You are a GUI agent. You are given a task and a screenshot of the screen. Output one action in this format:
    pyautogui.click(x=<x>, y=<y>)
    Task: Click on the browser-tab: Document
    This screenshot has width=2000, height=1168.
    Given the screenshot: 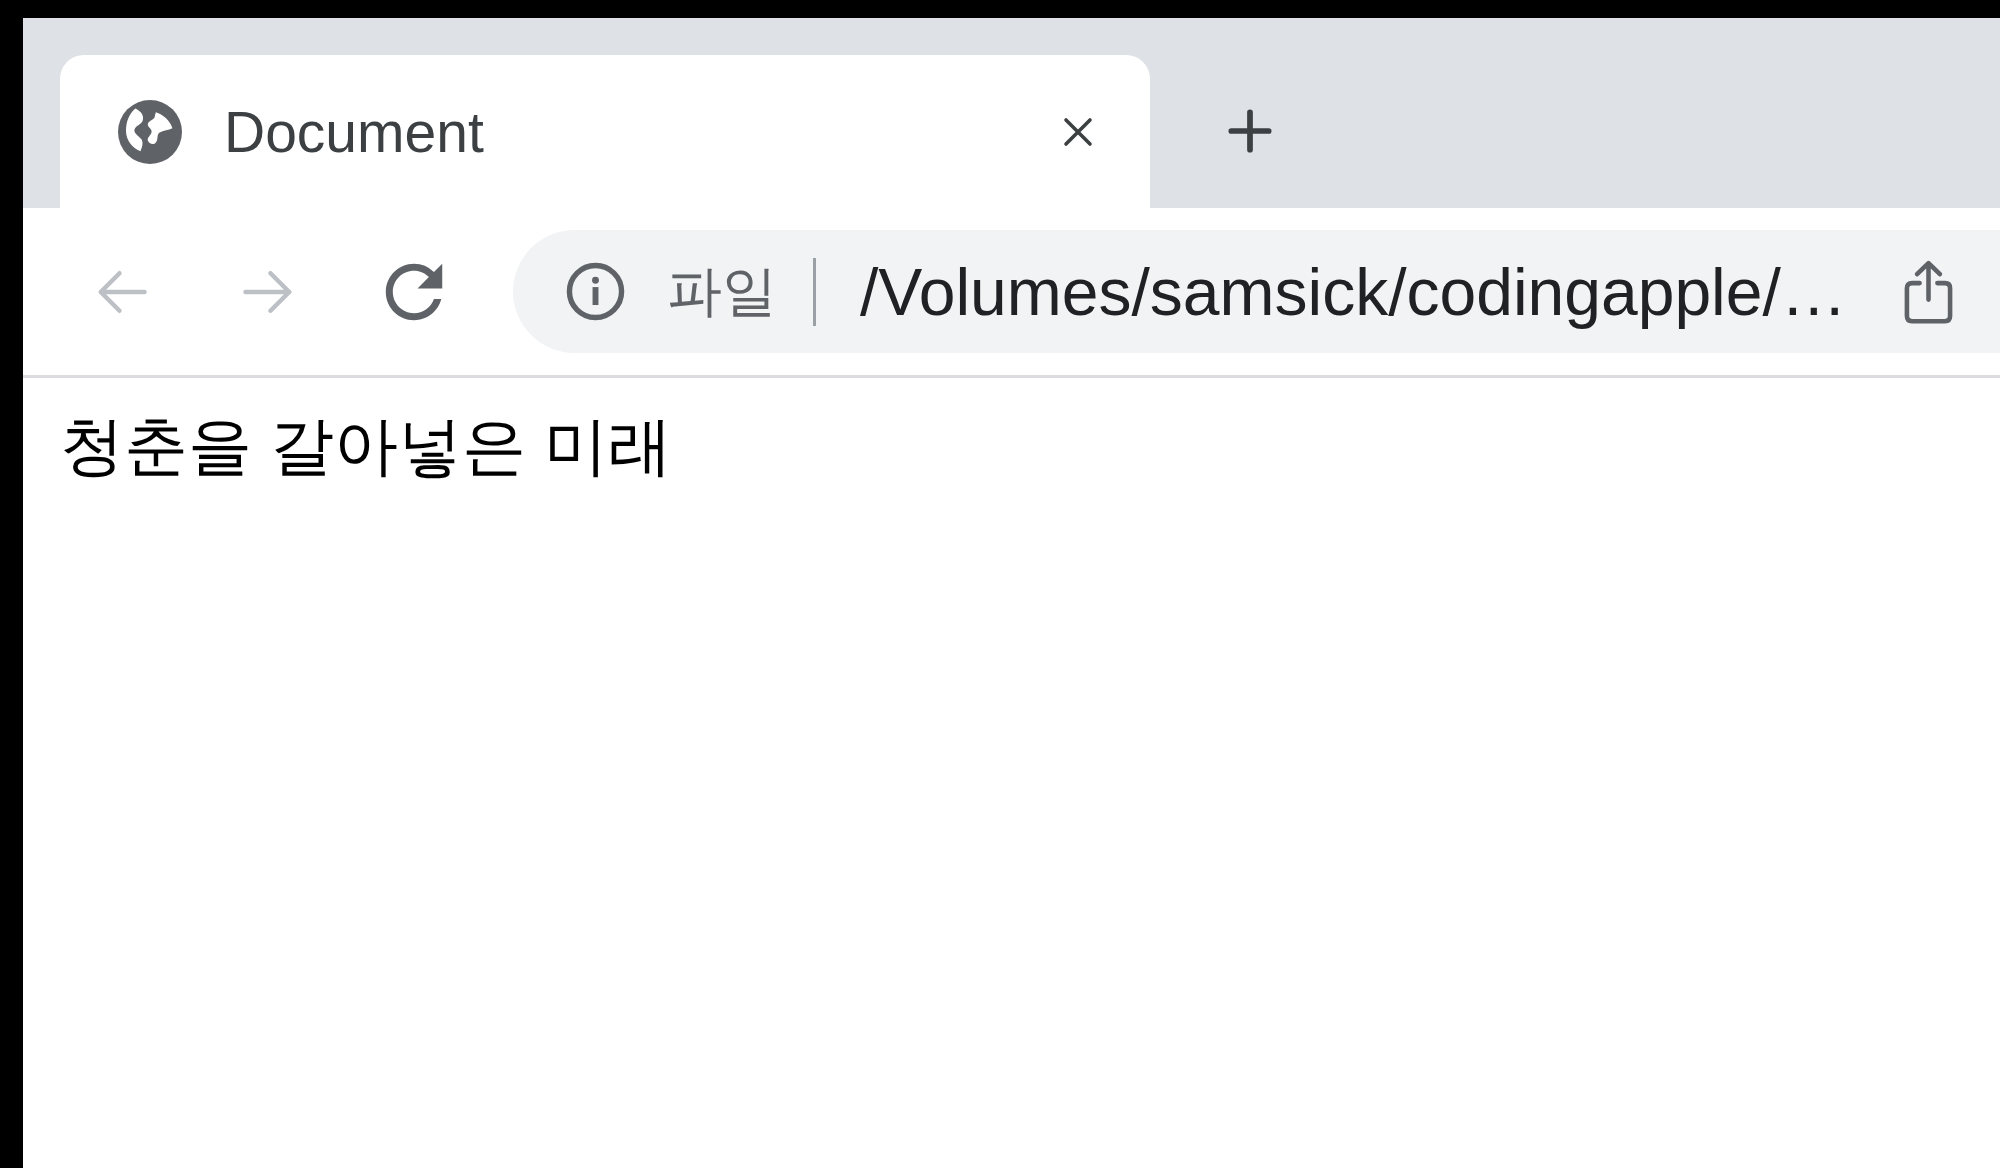 What is the action you would take?
    pyautogui.click(x=605, y=131)
    